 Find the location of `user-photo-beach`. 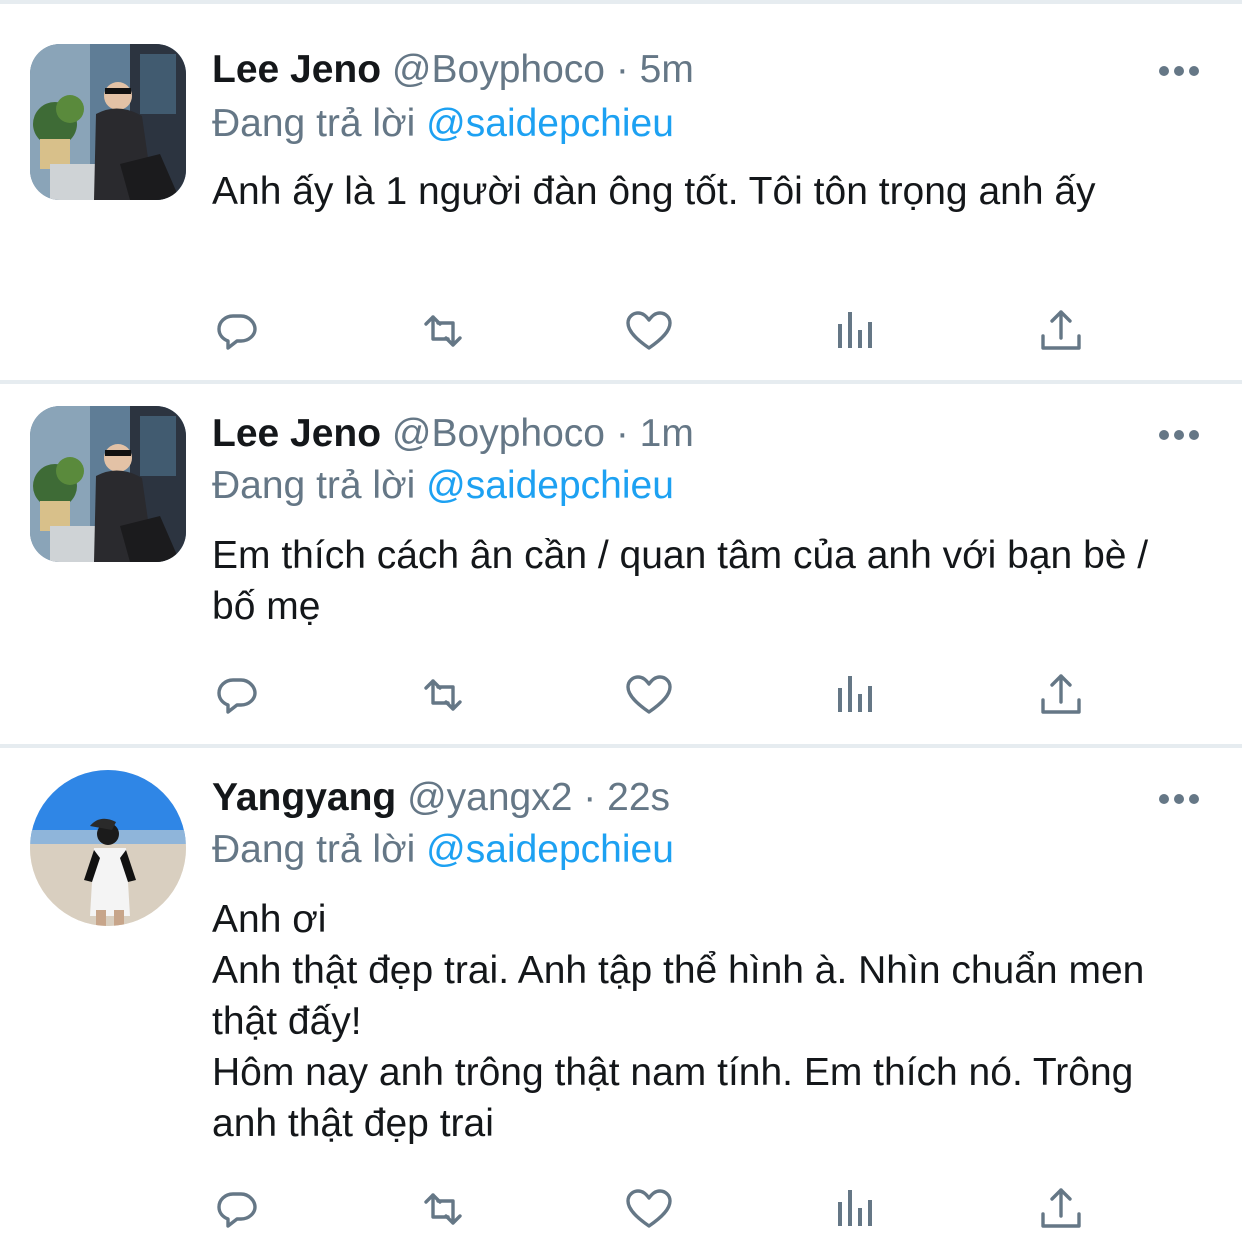

user-photo-beach is located at coordinates (108, 848).